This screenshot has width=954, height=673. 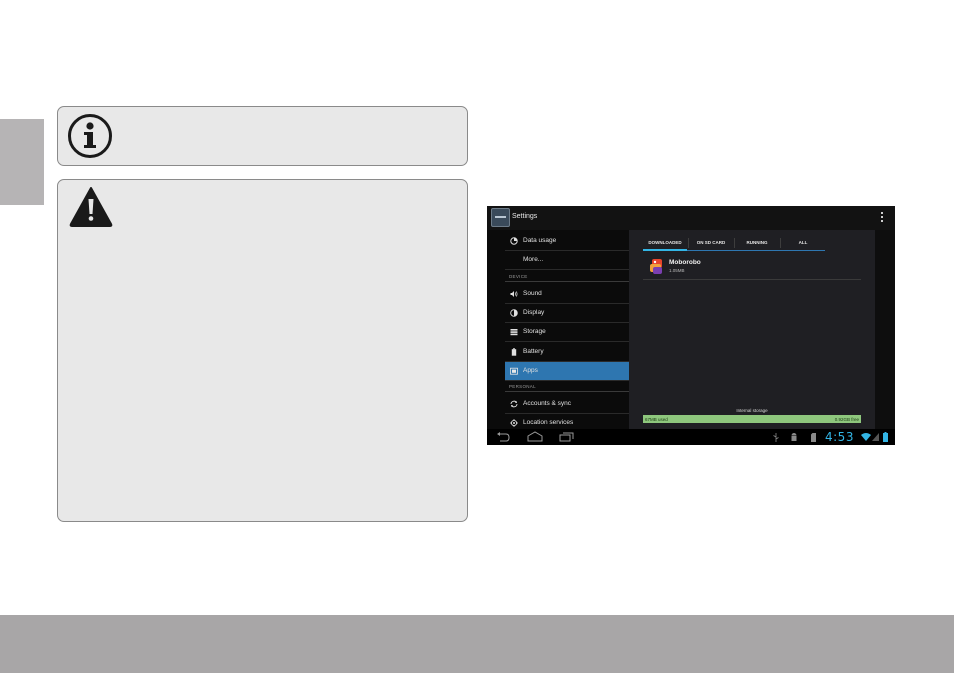 I want to click on active-tab-indicator, so click(x=665, y=250).